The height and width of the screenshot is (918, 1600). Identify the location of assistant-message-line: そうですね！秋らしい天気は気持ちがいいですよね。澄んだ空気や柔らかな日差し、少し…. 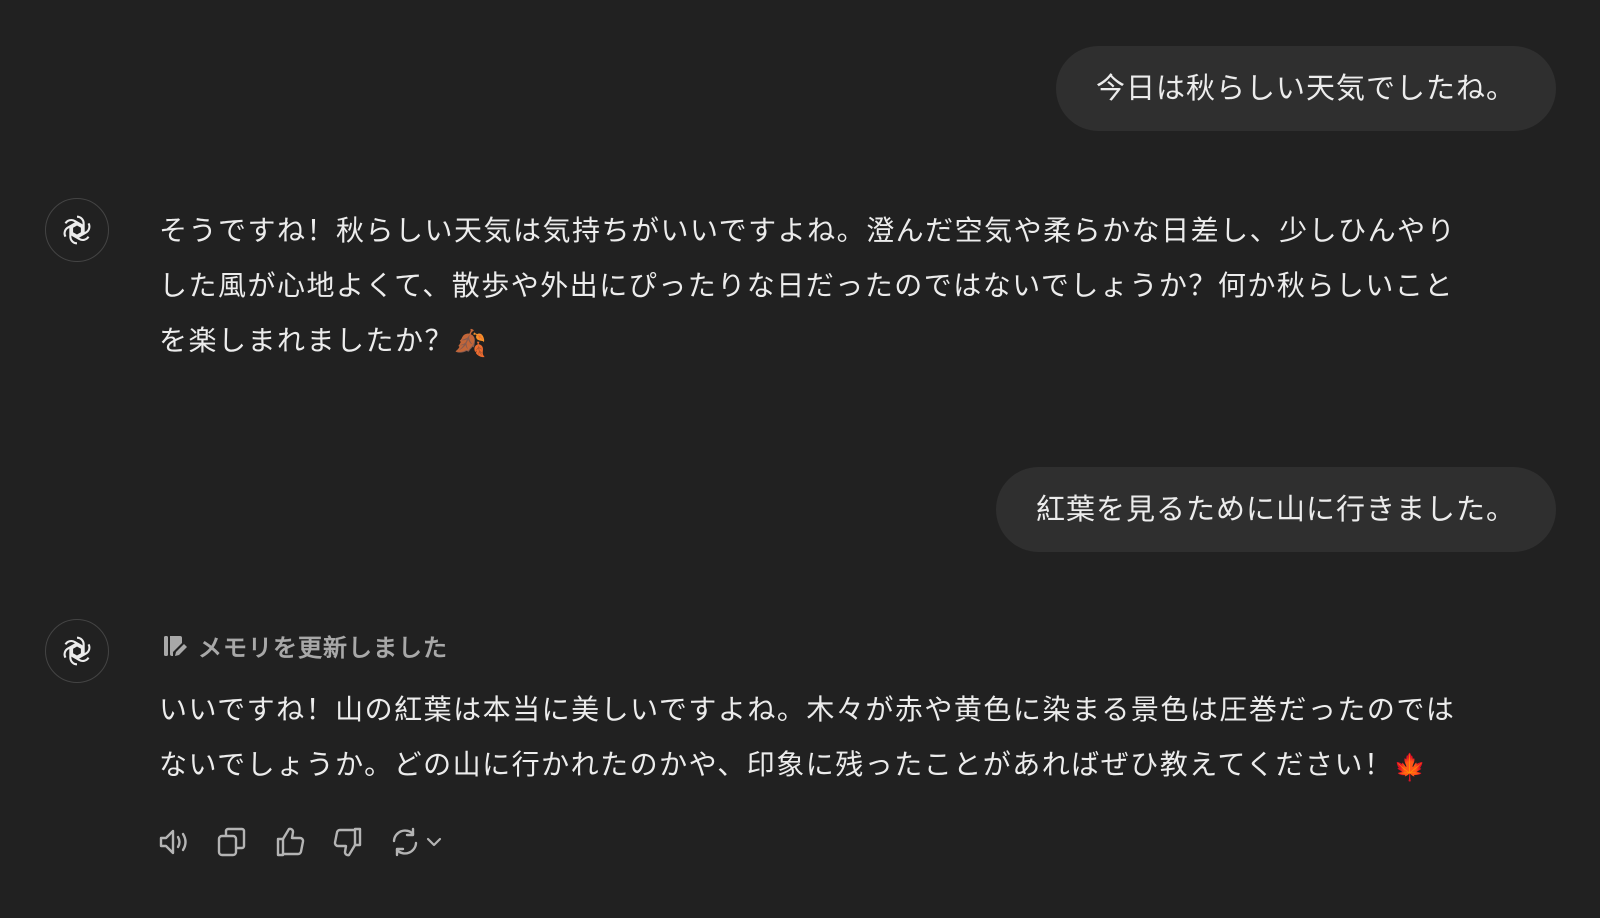
(808, 230).